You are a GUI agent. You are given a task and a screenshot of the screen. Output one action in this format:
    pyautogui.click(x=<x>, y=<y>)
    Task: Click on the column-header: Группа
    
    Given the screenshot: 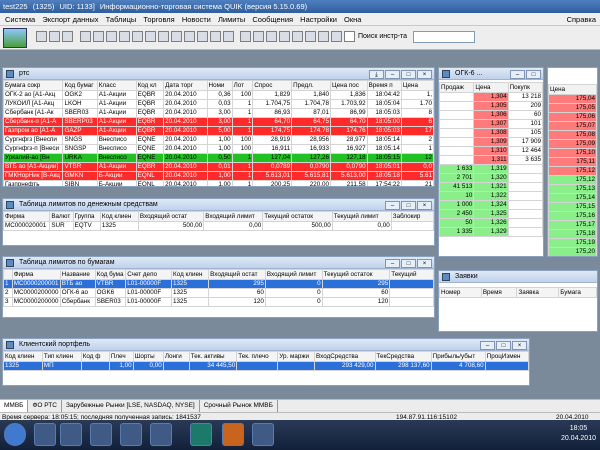 What is the action you would take?
    pyautogui.click(x=86, y=216)
    